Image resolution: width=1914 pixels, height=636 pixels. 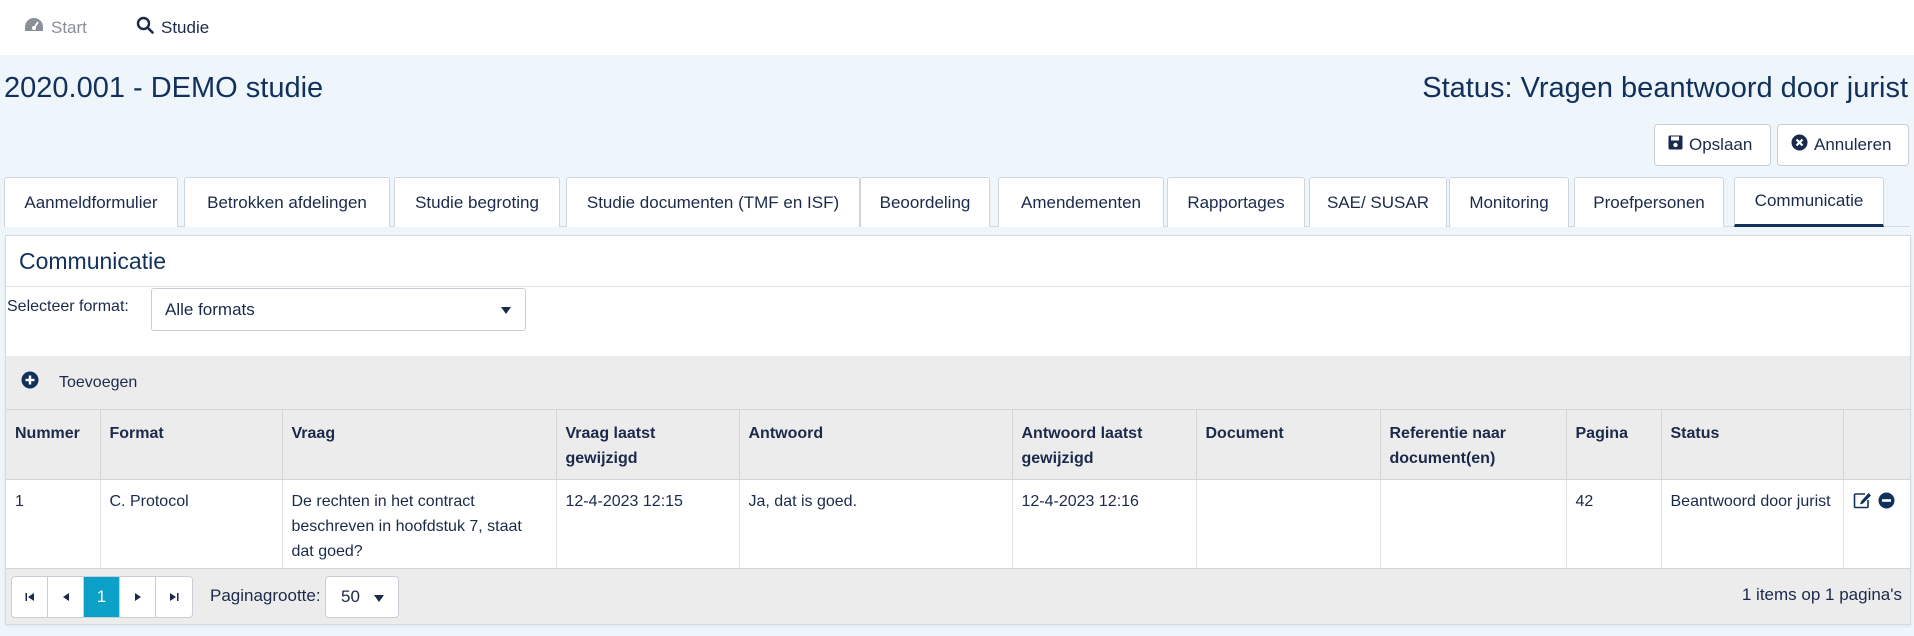 I want to click on top-nav: Start Studie, so click(x=957, y=27).